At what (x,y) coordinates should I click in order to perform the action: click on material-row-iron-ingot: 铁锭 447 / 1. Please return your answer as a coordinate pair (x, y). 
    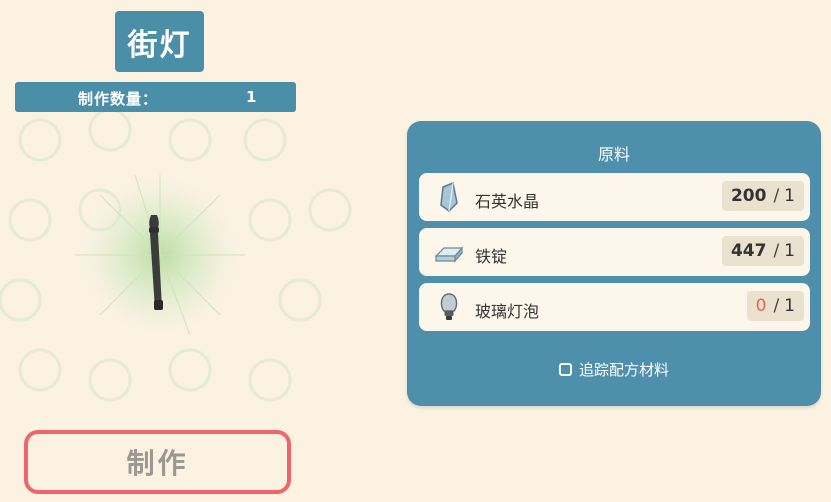
    Looking at the image, I should click on (614, 252).